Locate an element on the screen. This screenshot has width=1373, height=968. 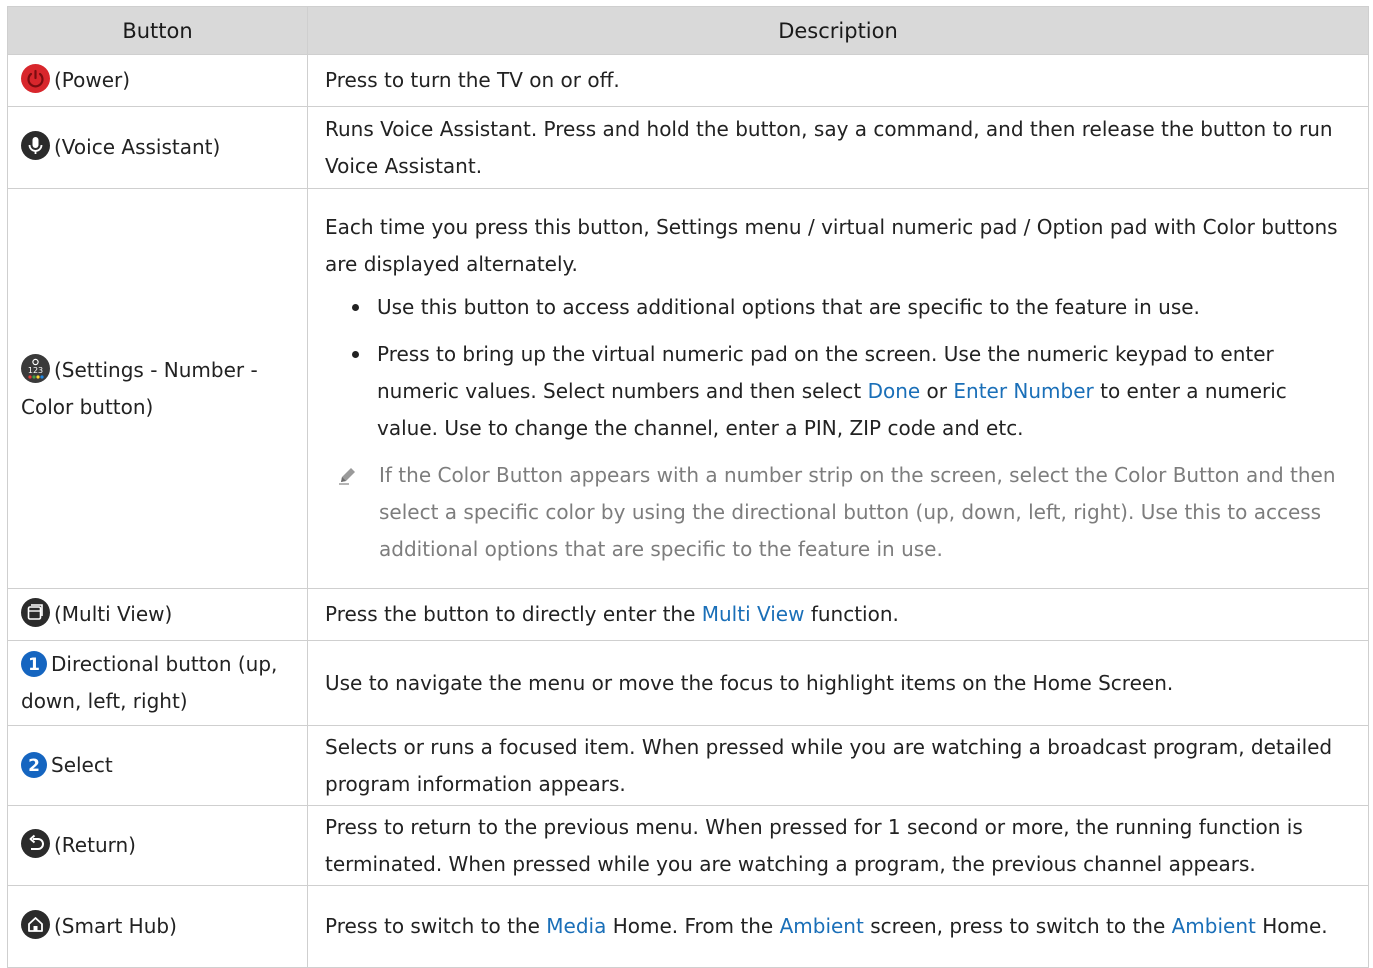
settings-number-color-icon: 123 is located at coordinates (35, 368).